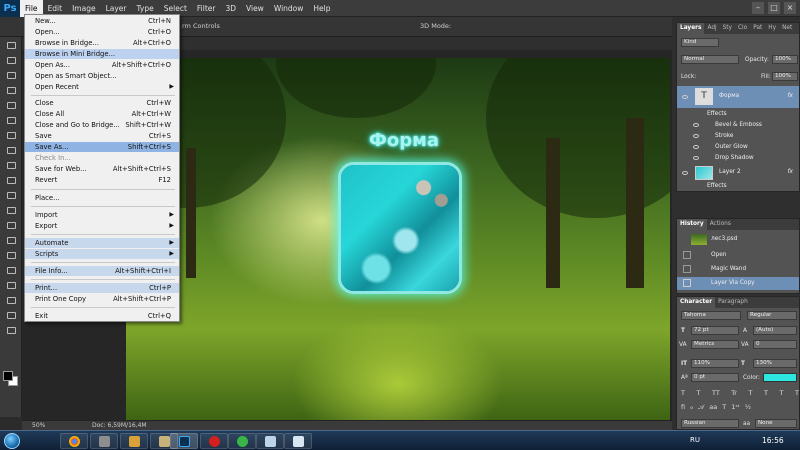 The width and height of the screenshot is (800, 450). Describe the element at coordinates (738, 147) in the screenshot. I see `effect-outer-glow: Outer Glow` at that location.